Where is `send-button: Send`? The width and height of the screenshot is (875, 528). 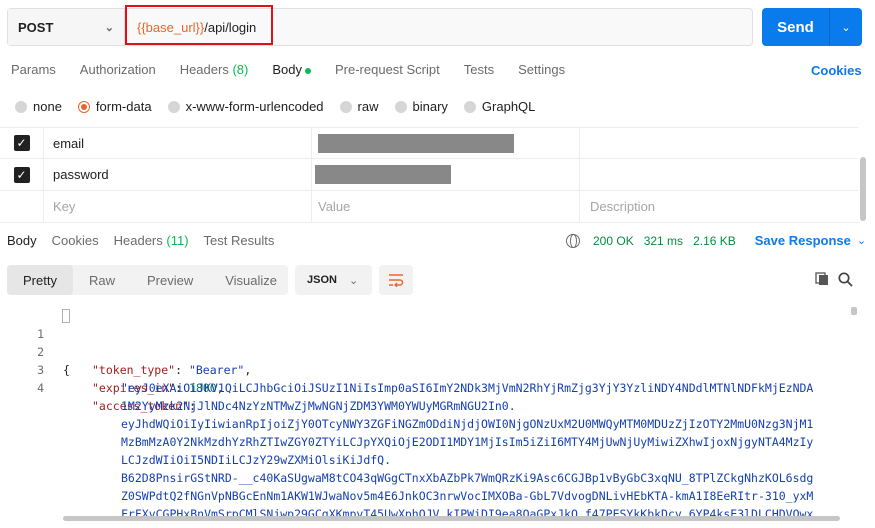
send-button: Send is located at coordinates (796, 27).